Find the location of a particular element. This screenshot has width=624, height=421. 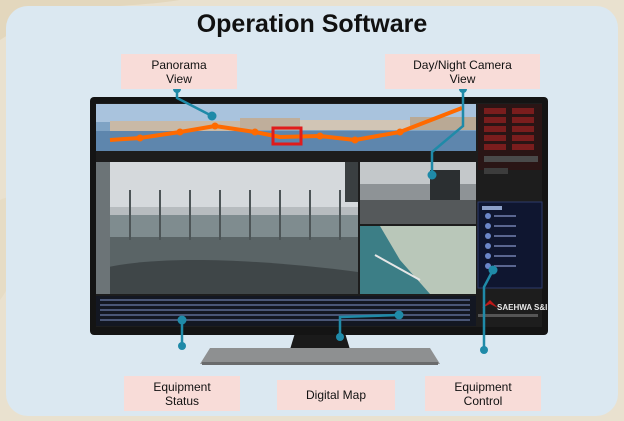

equipment-control-panel is located at coordinates (510, 245).